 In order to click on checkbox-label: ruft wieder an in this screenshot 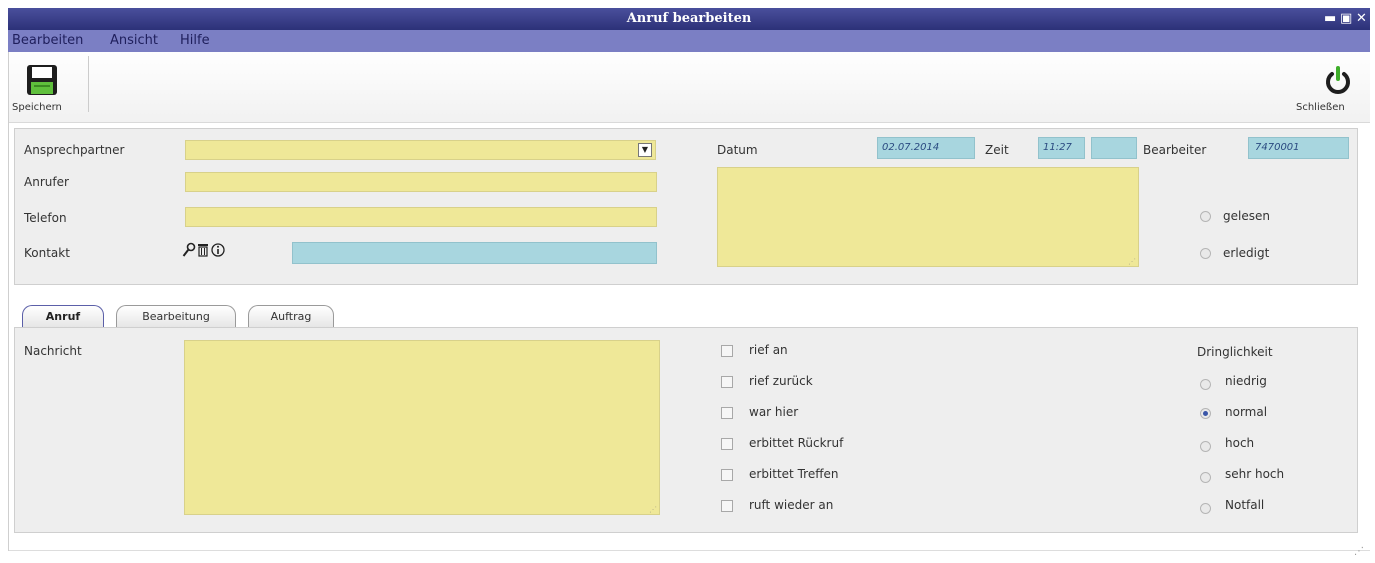, I will do `click(791, 505)`.